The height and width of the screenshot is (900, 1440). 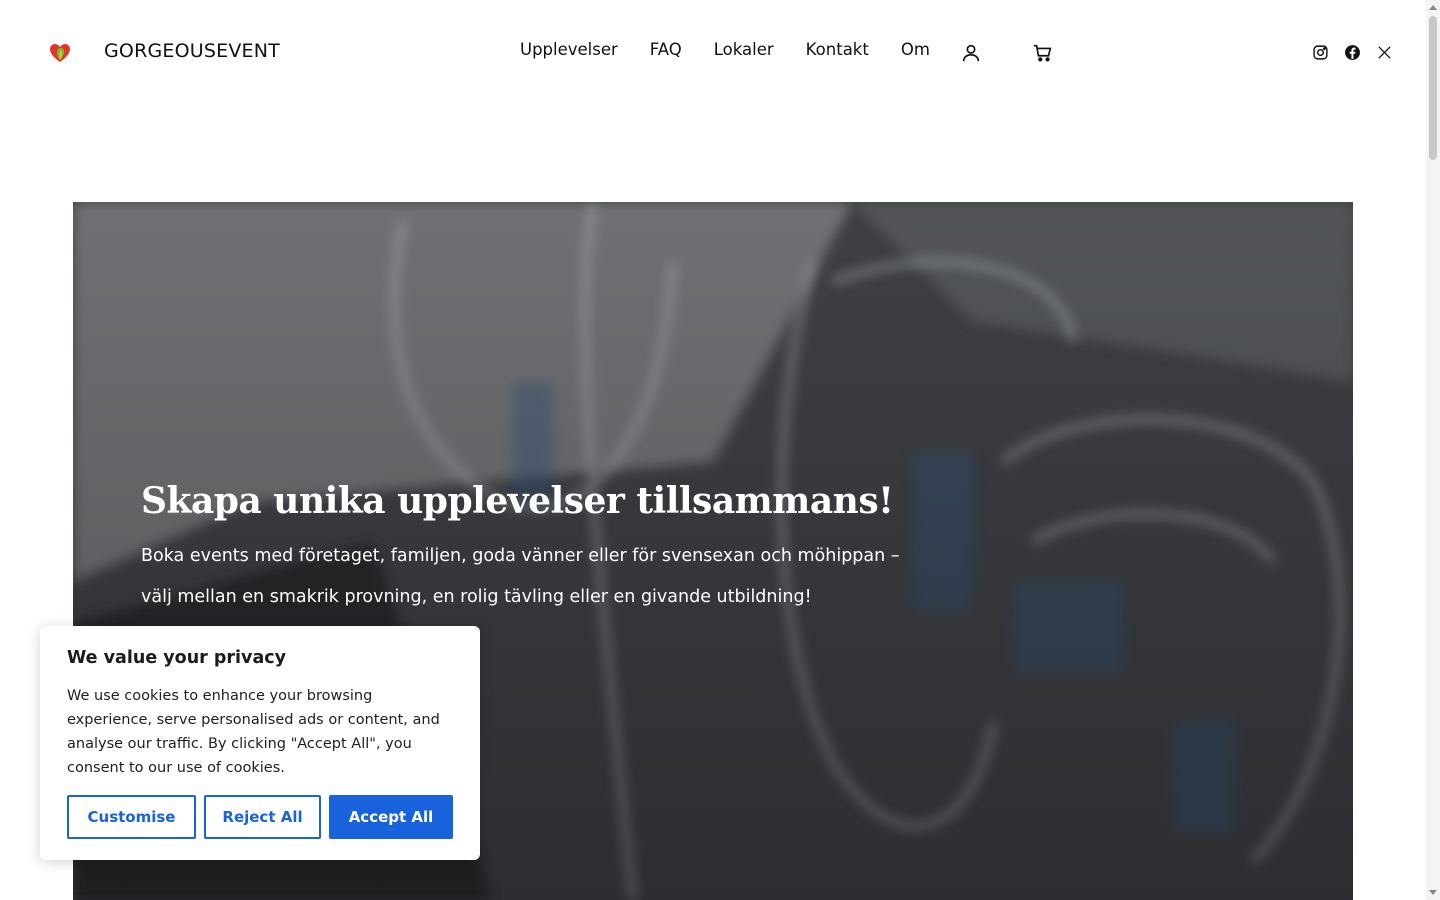 What do you see at coordinates (1433, 88) in the screenshot?
I see `scroll-thumb` at bounding box center [1433, 88].